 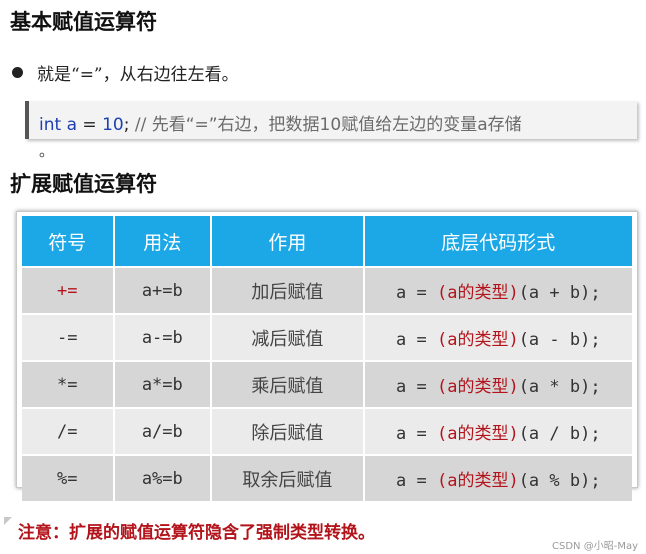 I want to click on cell-effect: 加后赋值, so click(x=288, y=290).